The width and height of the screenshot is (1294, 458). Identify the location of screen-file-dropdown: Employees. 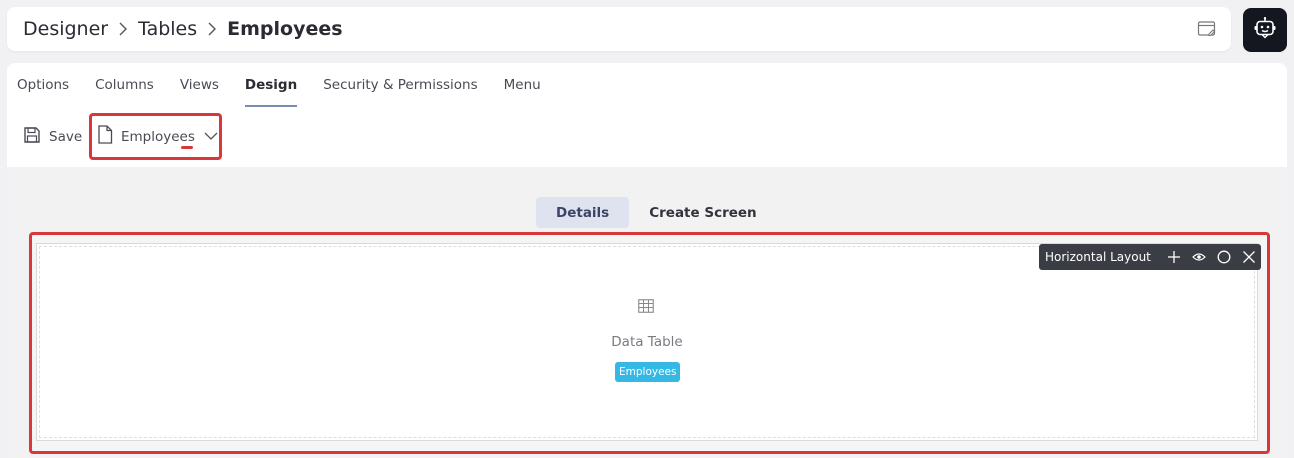
(155, 136).